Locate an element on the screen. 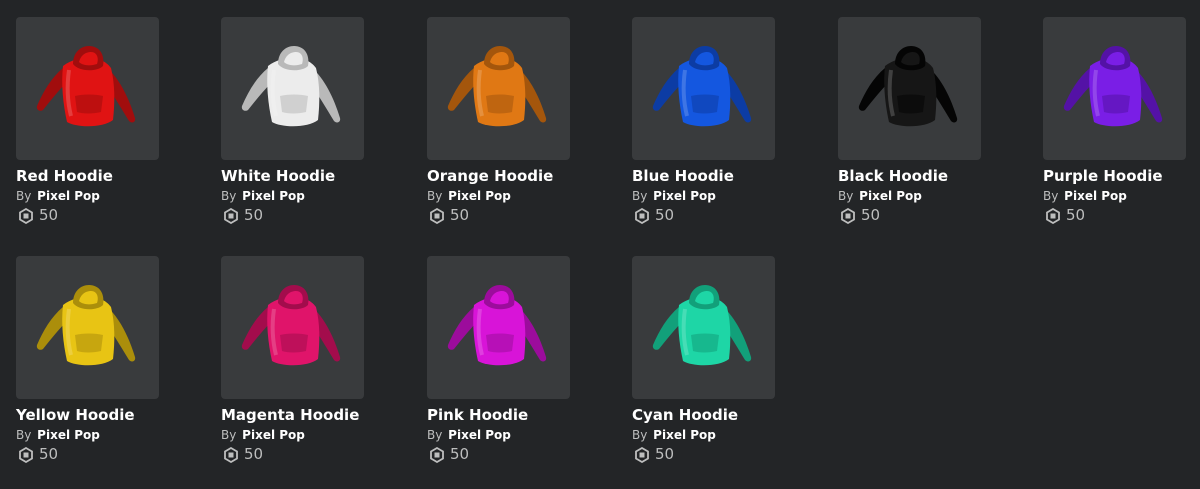 The image size is (1200, 489). item-name: Blue Hoodie is located at coordinates (712, 176).